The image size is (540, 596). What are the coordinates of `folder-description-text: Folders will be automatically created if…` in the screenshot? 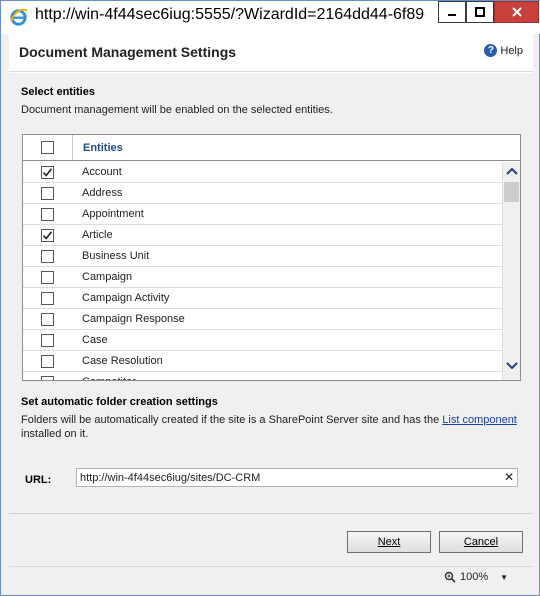 It's located at (232, 420).